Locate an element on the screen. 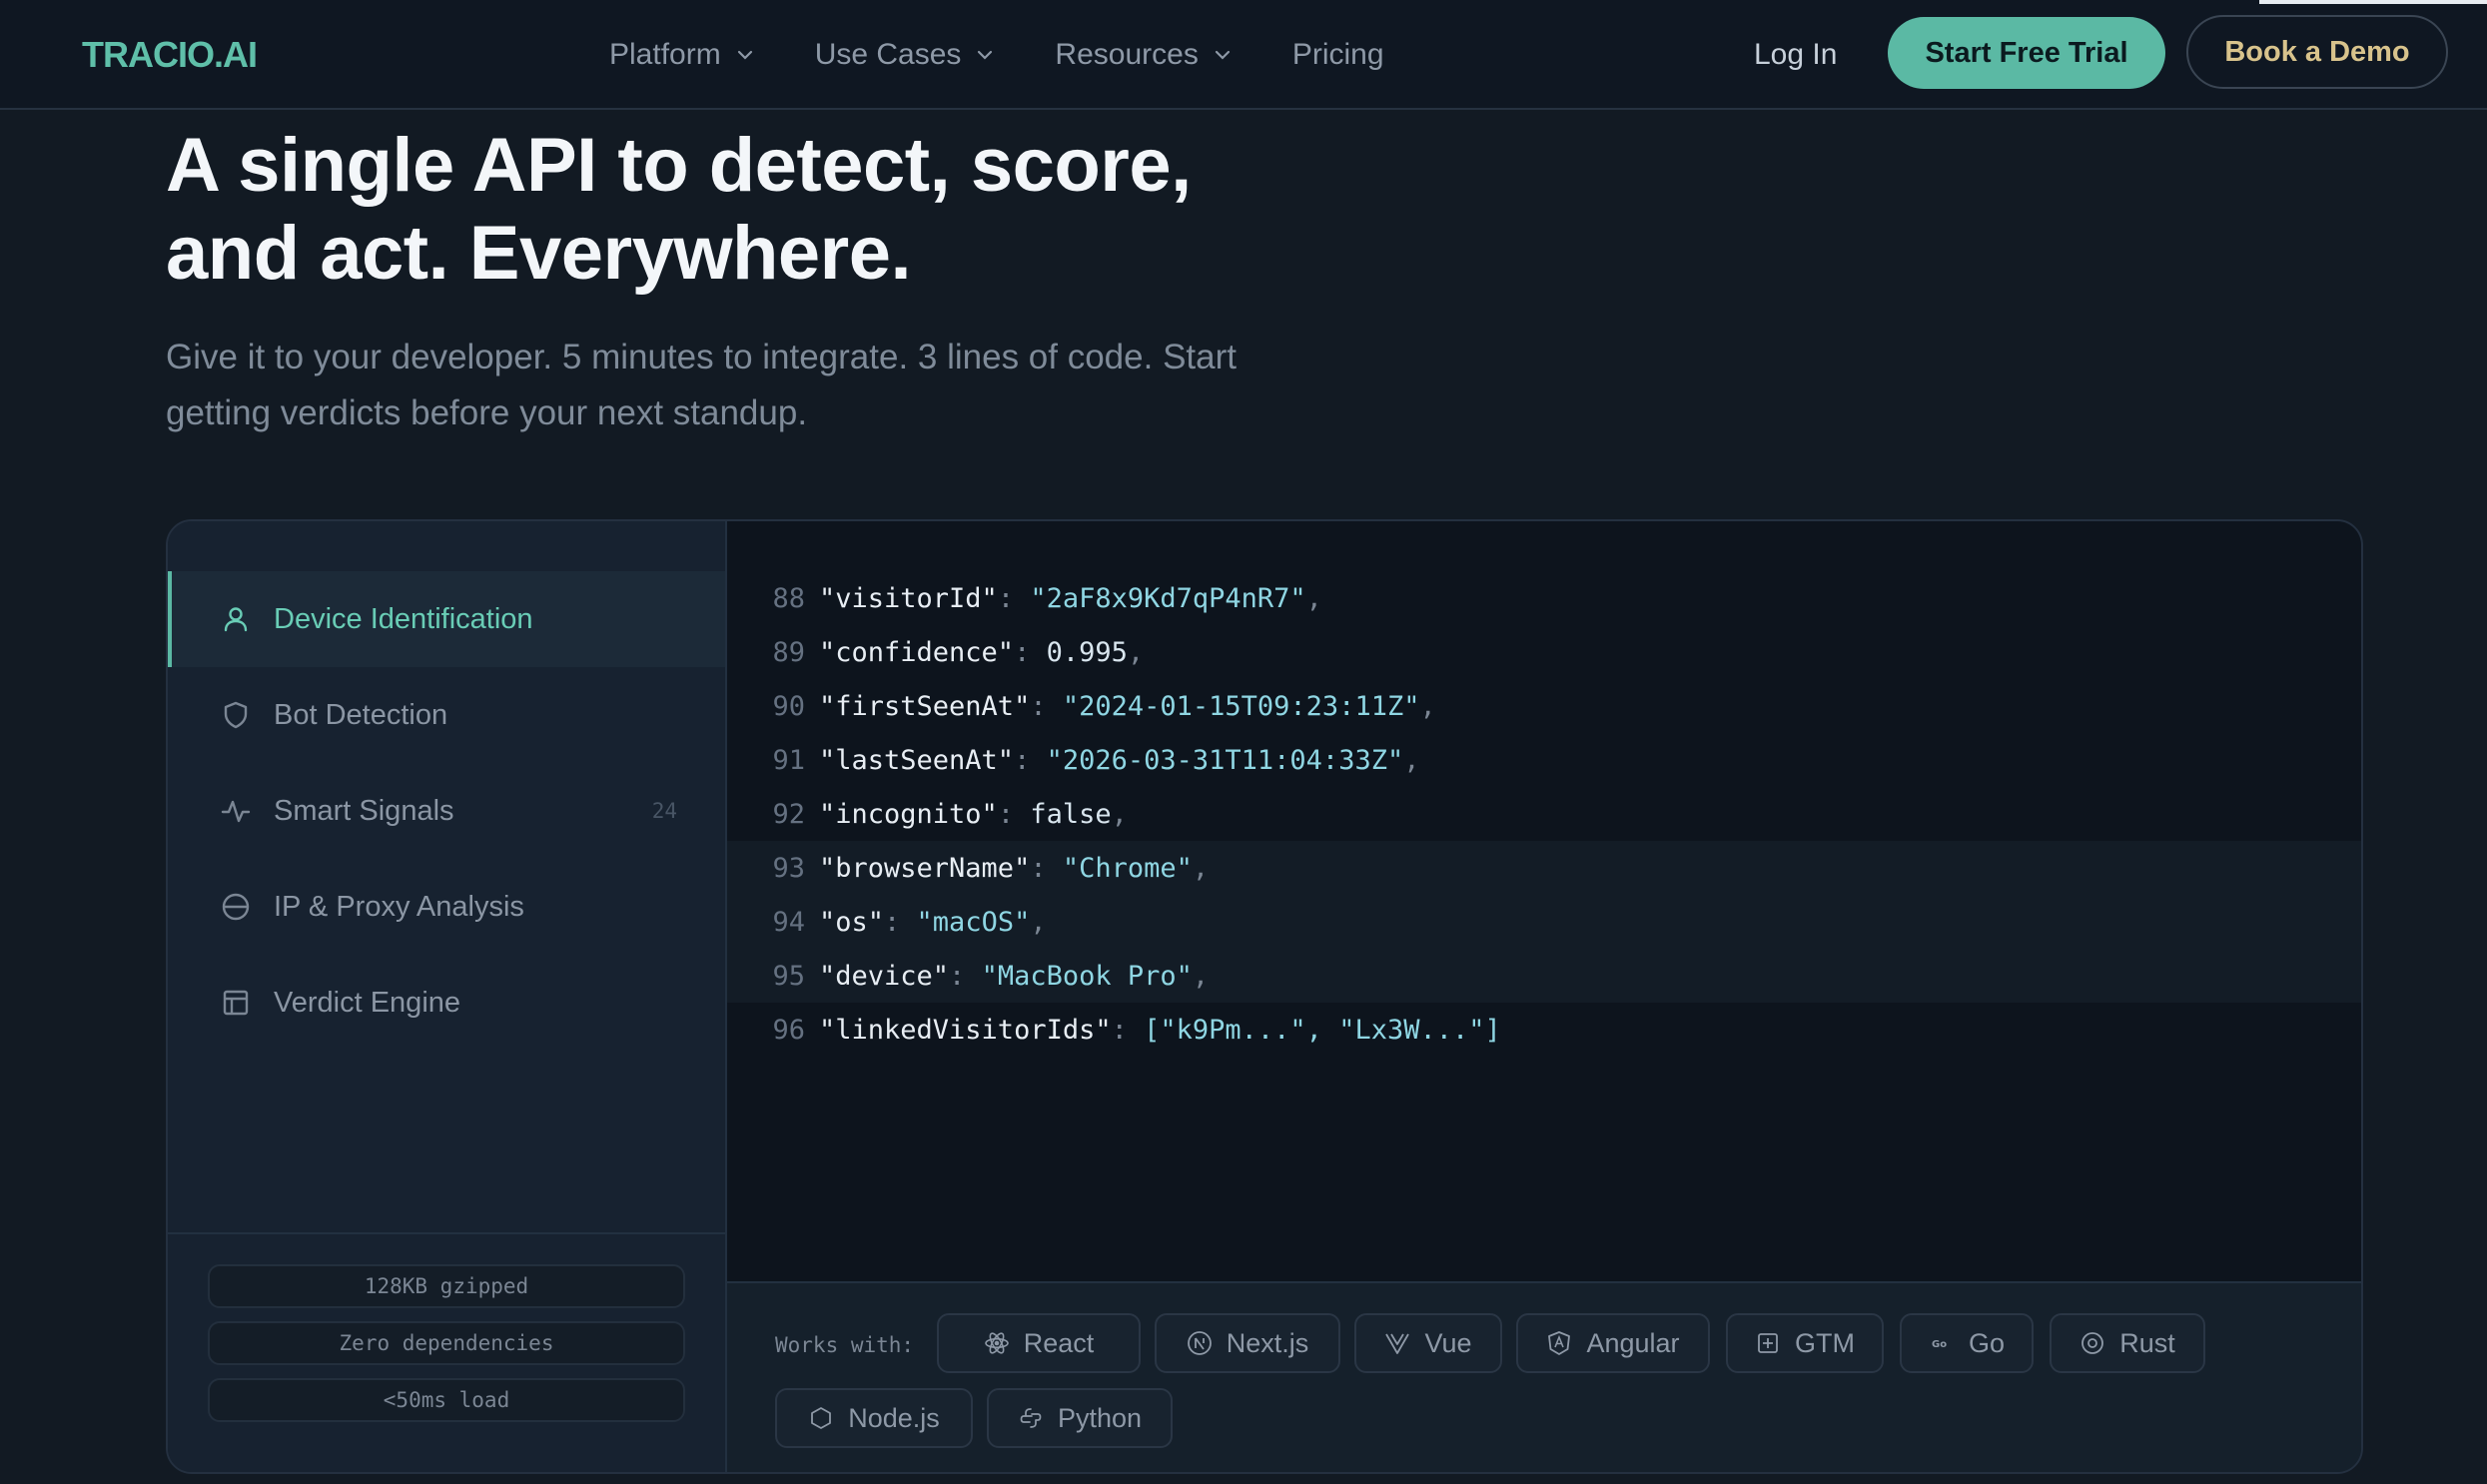 This screenshot has width=2487, height=1484. nodejs-icon is located at coordinates (821, 1418).